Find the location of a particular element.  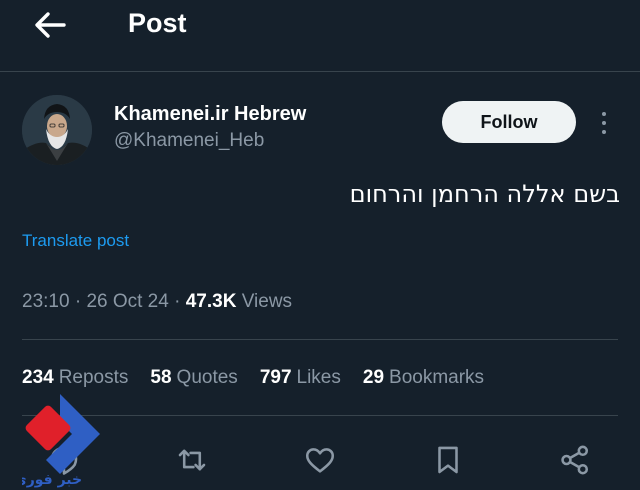

stat-count: 797 is located at coordinates (275, 377).